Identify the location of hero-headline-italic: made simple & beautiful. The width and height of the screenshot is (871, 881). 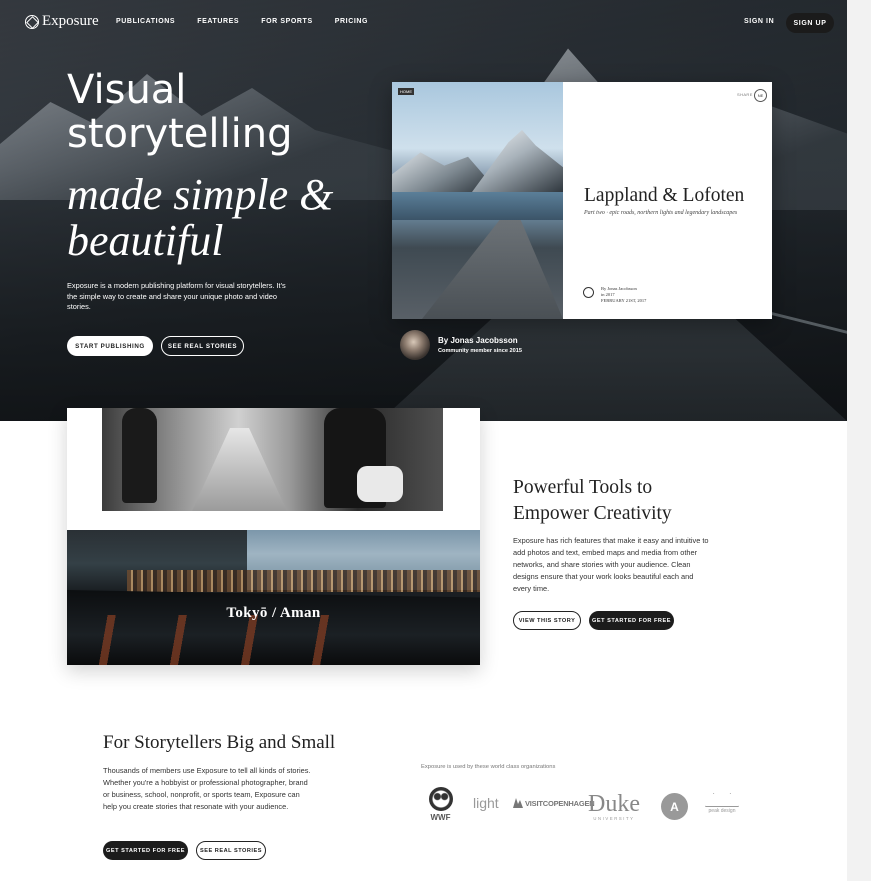
(200, 218).